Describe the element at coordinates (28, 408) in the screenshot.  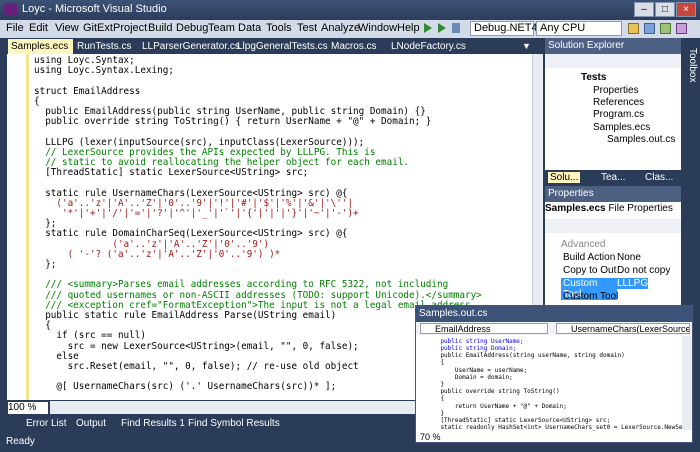
I see `editor-zoom: 100 %` at that location.